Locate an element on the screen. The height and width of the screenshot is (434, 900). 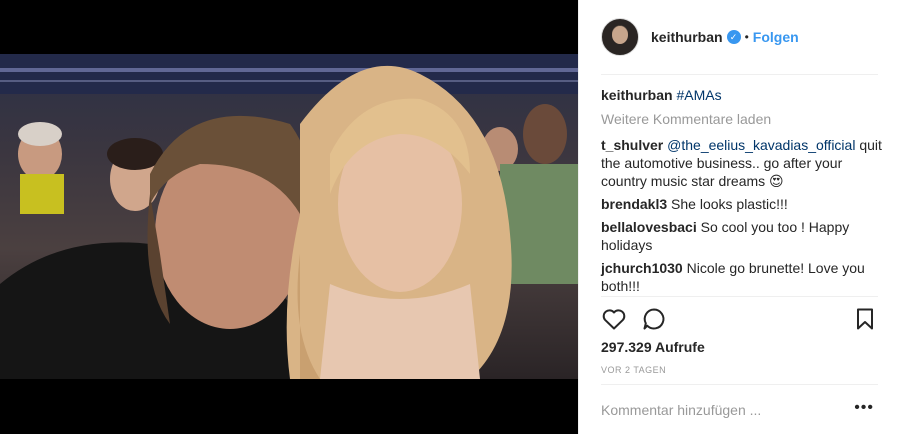
post-header: keithurban ✓ • Folgen is located at coordinates (739, 37).